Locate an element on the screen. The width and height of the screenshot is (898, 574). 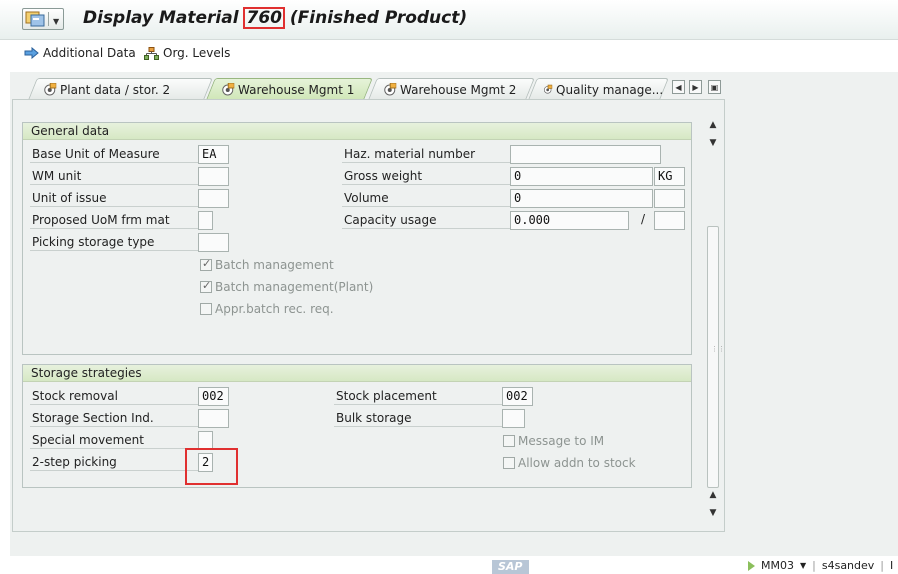
tab-warehouse-mgmt-1: Warehouse Mgmt 1 is located at coordinates (289, 89).